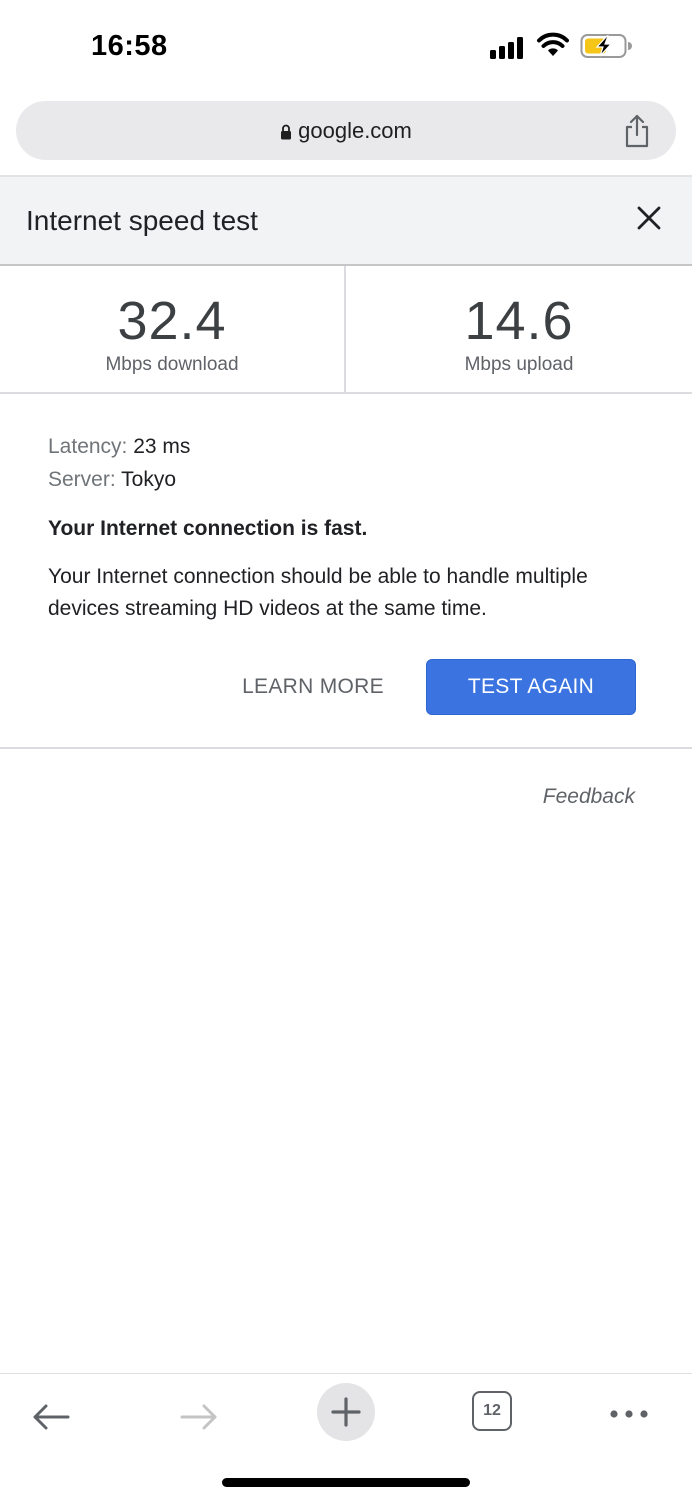  Describe the element at coordinates (553, 44) in the screenshot. I see `wifi-icon` at that location.